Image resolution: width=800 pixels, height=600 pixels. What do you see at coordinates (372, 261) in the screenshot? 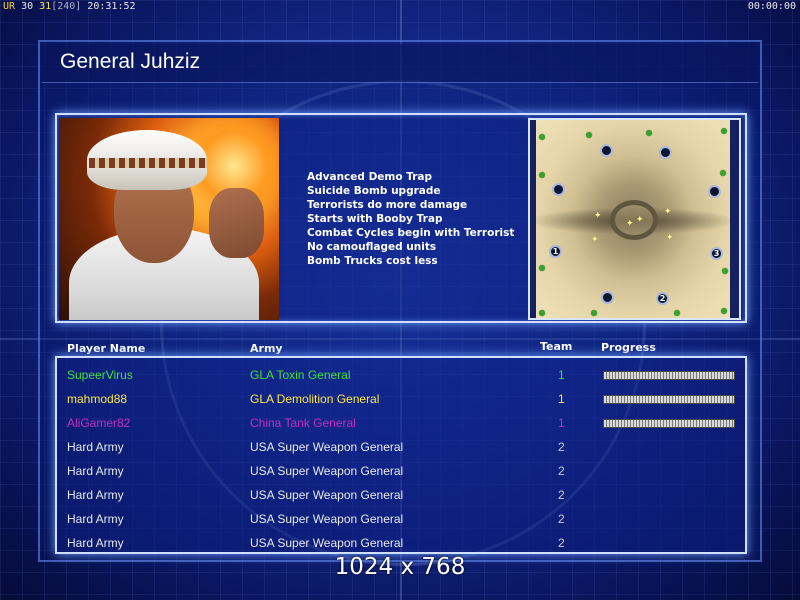
I see `perk-item: Bomb Trucks cost less` at bounding box center [372, 261].